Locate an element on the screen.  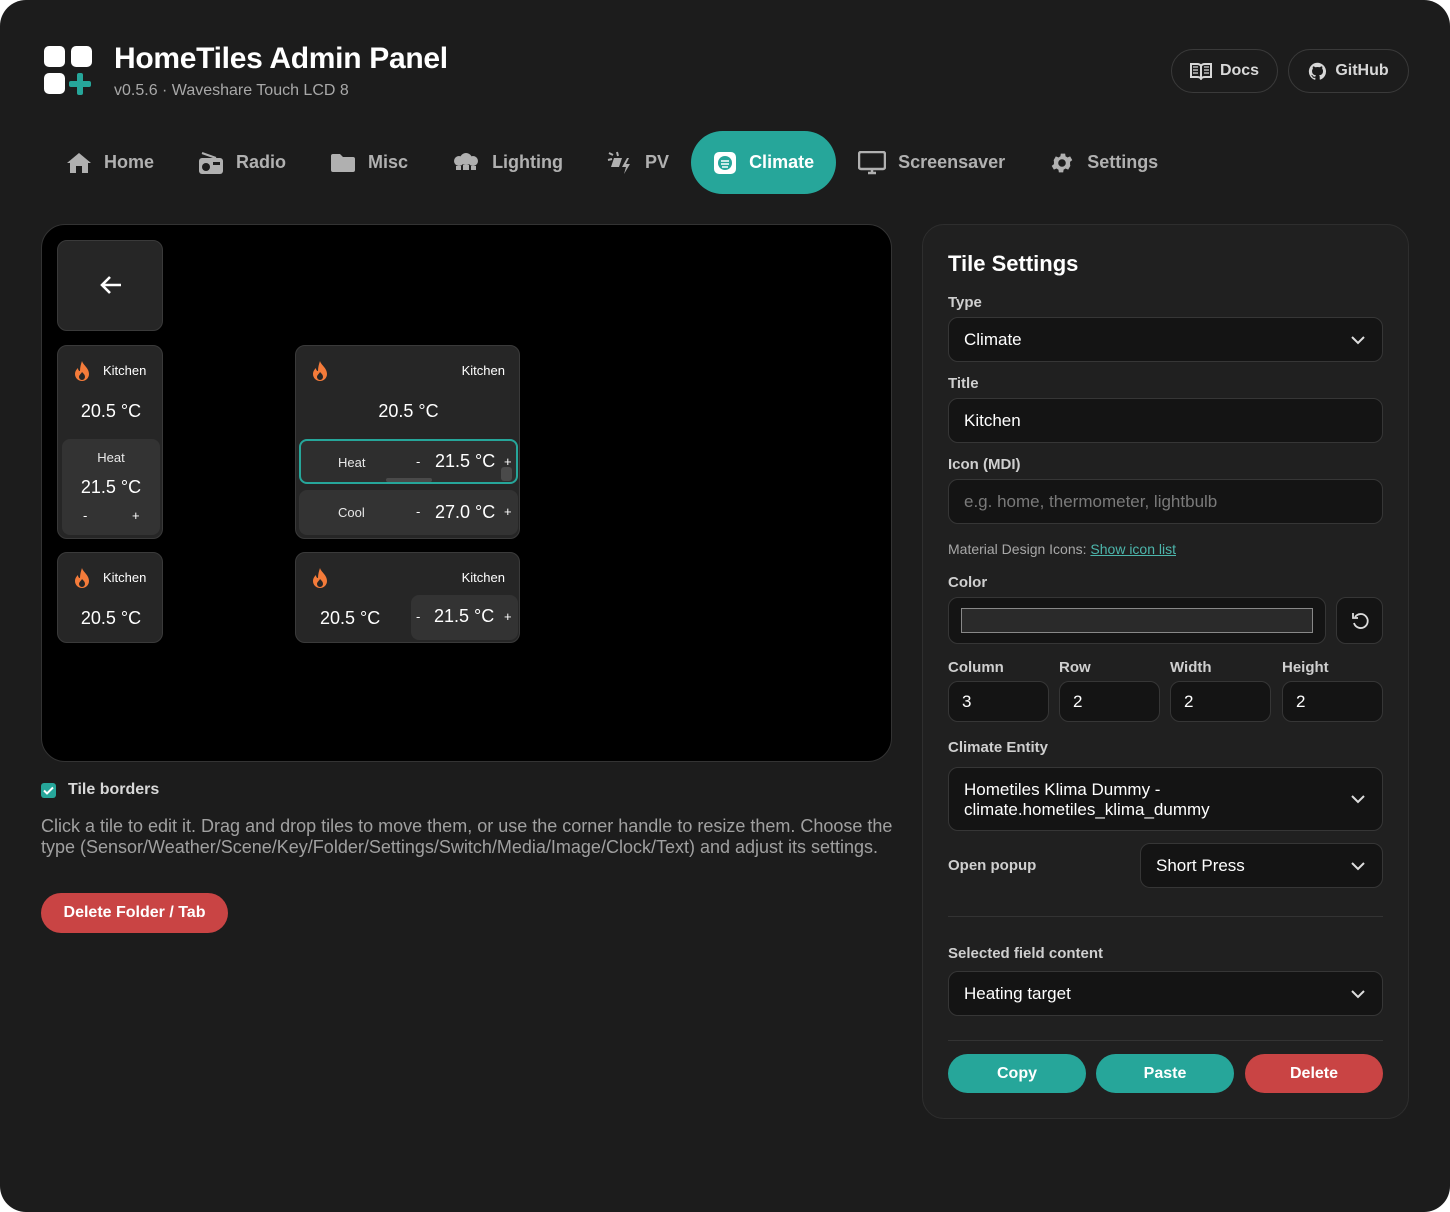
icon-placeholder: e.g. home, thermometer, lightbulb is located at coordinates (1091, 501).